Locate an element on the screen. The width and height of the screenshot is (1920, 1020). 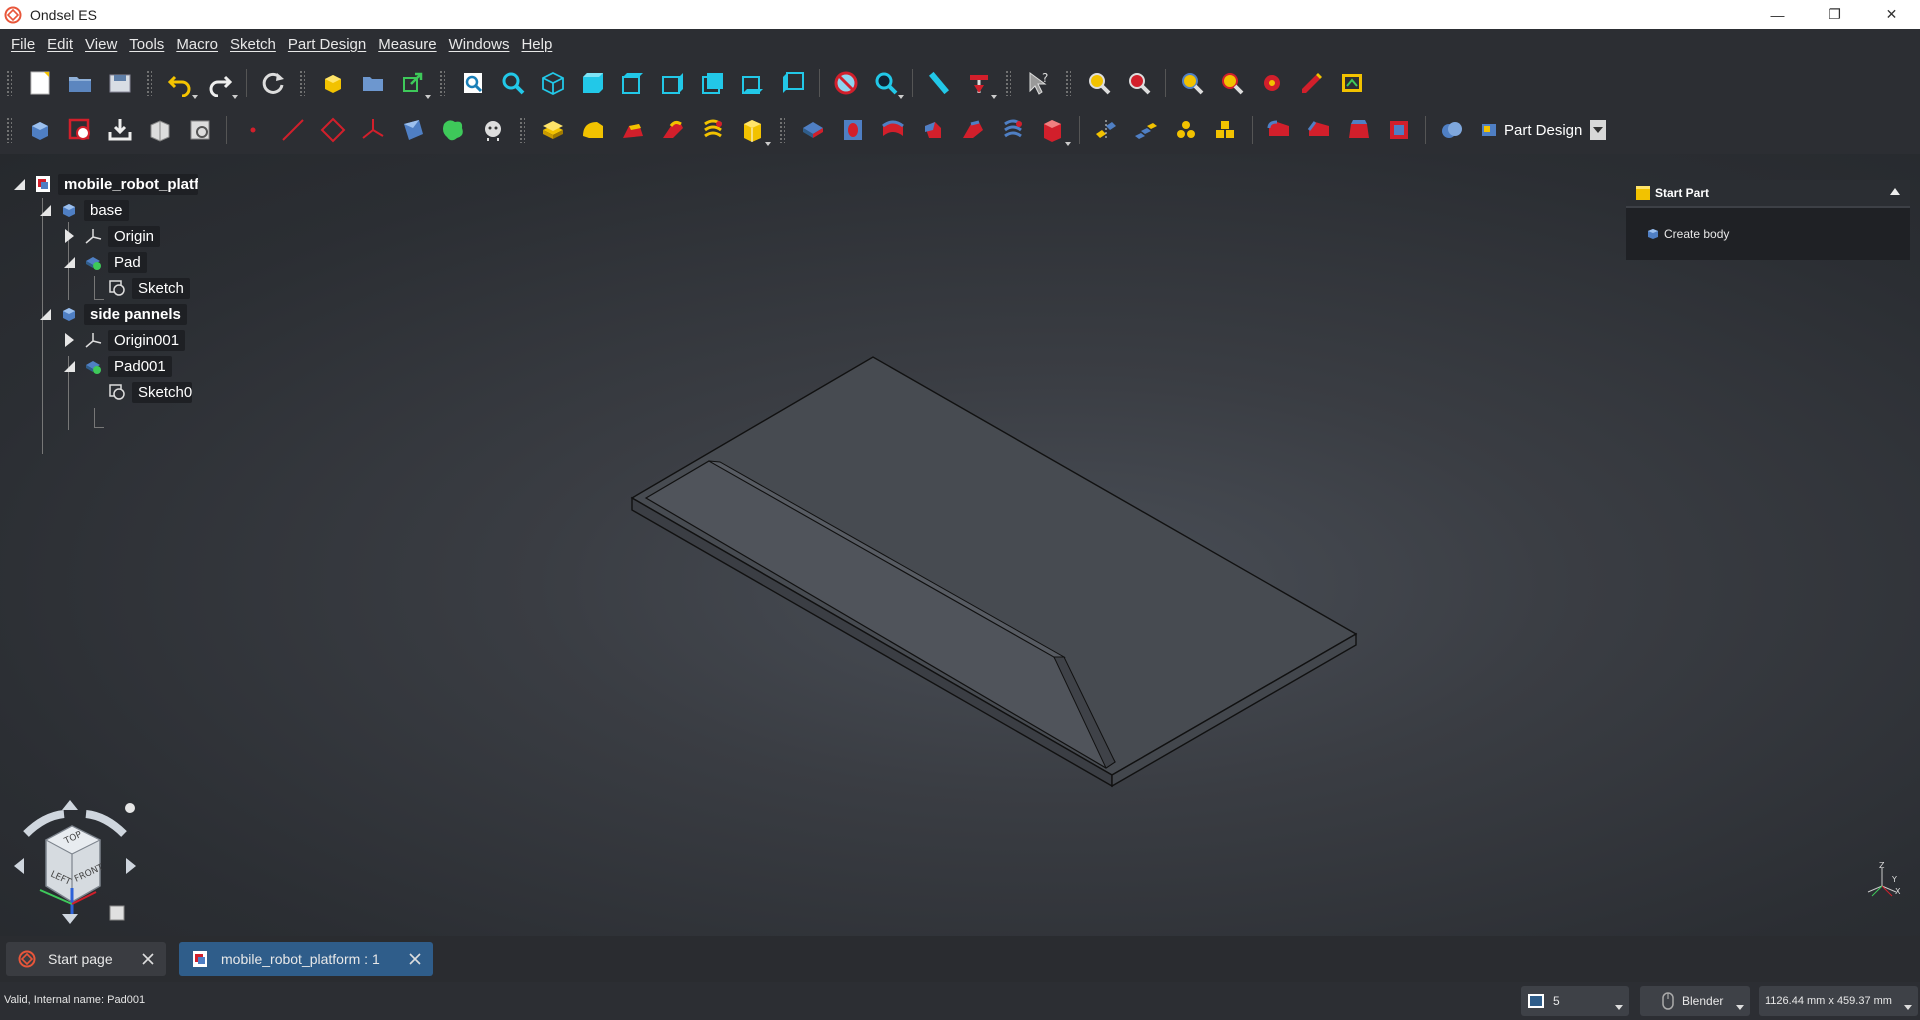
workbench-selector: Part Design is located at coordinates (1543, 130).